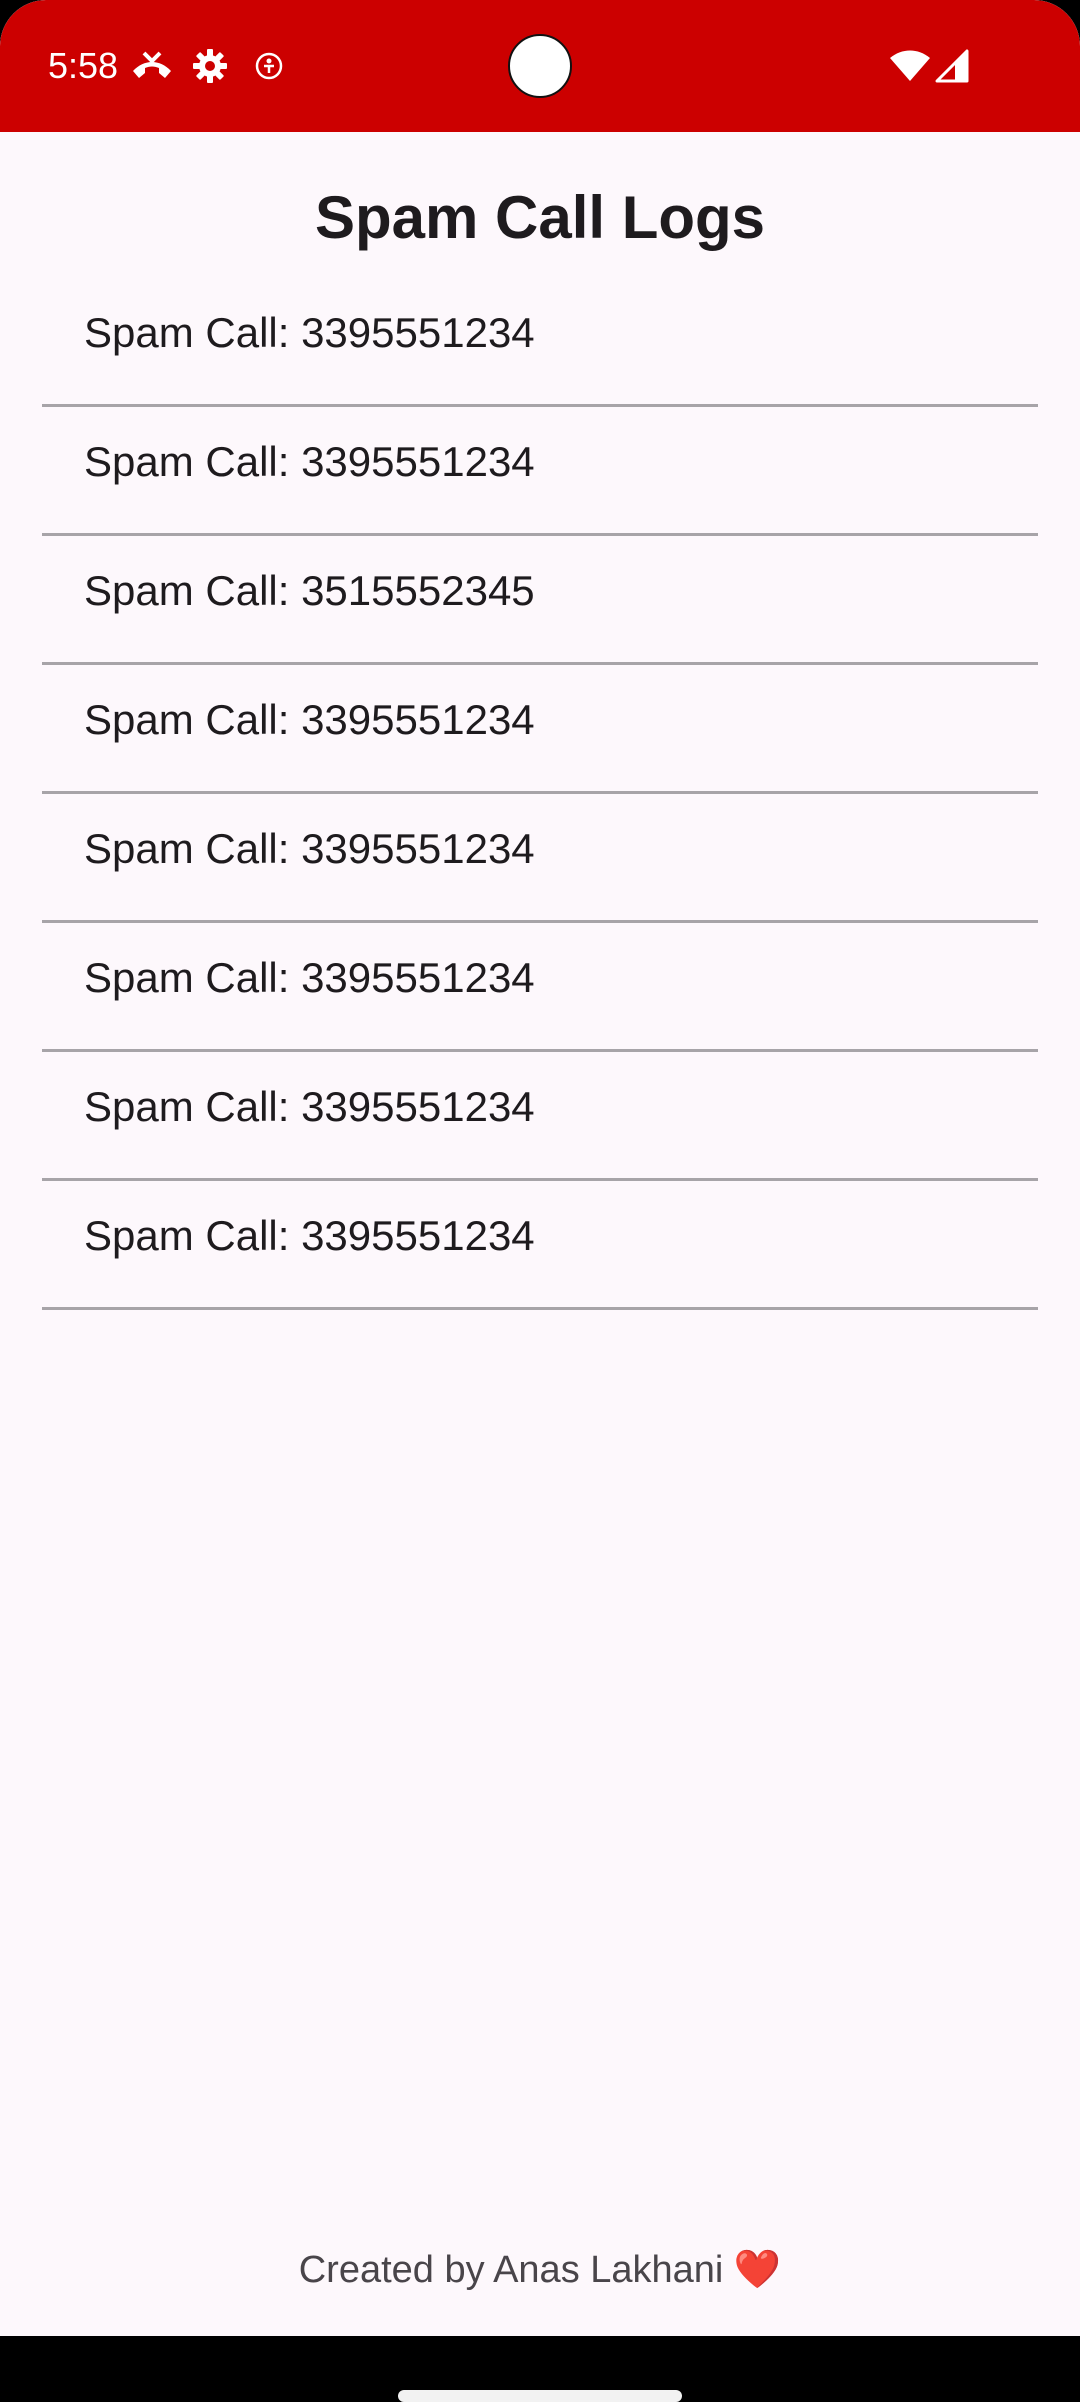 This screenshot has height=2402, width=1080. I want to click on footer-text: Created by Anas Lakhani, so click(511, 2270).